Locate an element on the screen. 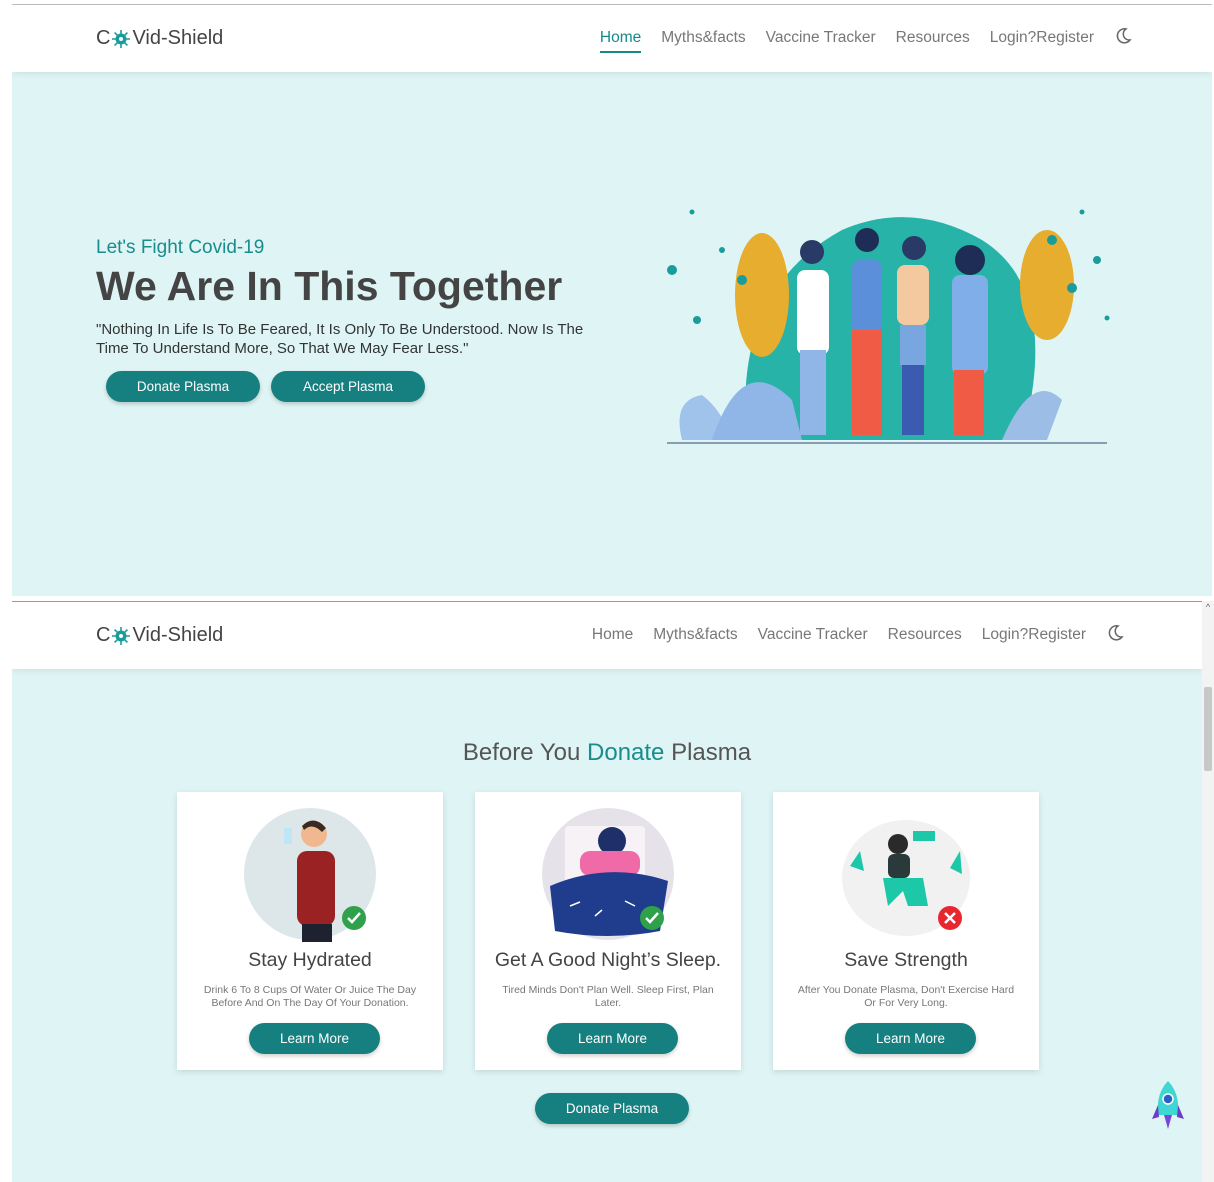 The width and height of the screenshot is (1214, 1182). section-title-part: Plasma is located at coordinates (708, 752).